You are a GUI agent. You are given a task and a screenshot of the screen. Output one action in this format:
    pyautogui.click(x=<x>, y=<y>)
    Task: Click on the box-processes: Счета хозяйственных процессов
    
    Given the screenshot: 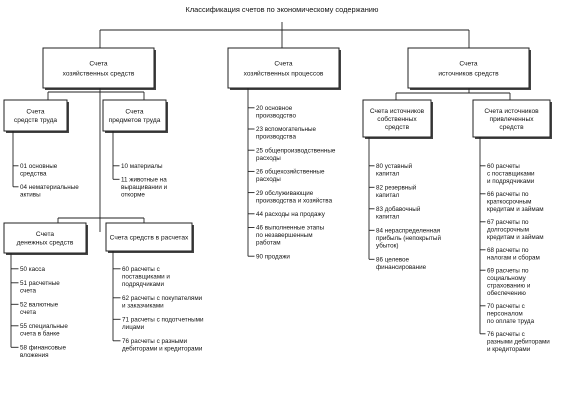 What is the action you would take?
    pyautogui.click(x=284, y=68)
    